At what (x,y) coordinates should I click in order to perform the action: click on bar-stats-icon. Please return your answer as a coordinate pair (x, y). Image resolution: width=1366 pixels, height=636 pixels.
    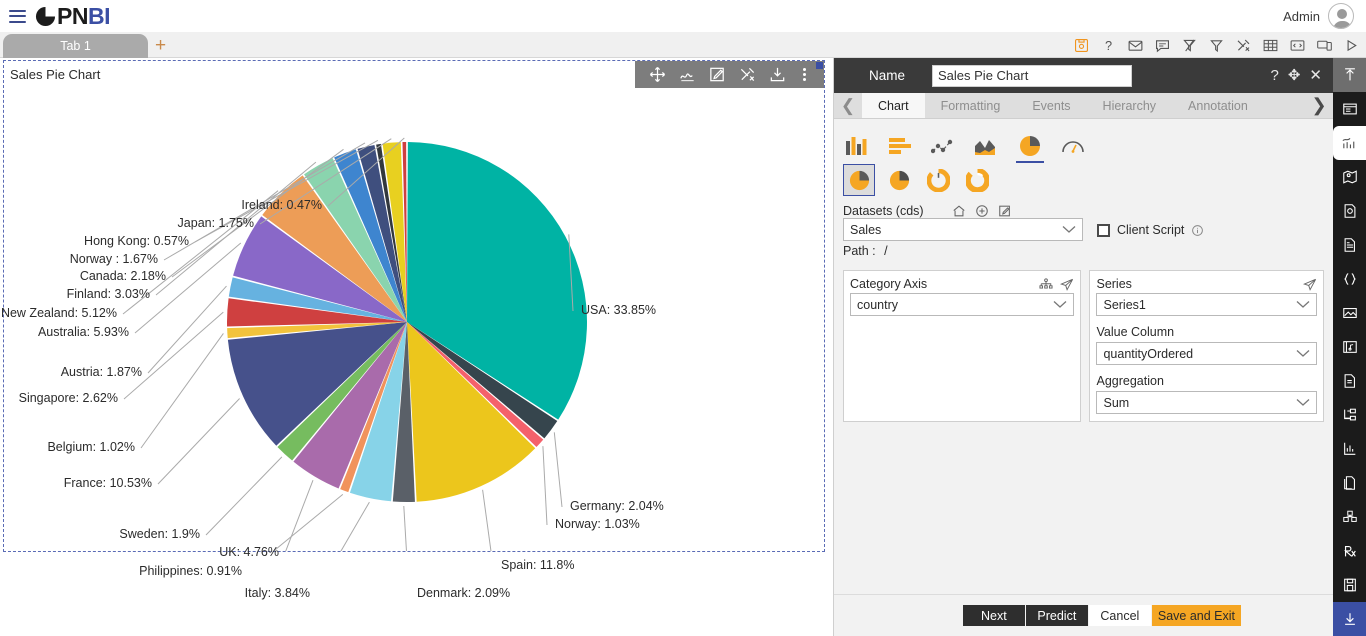
    Looking at the image, I should click on (1349, 449).